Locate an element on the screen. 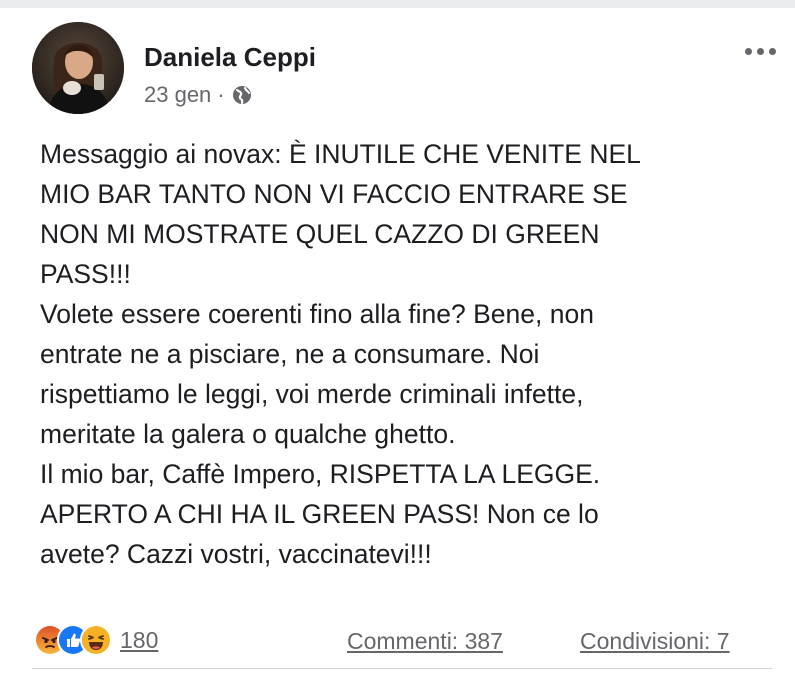 This screenshot has width=795, height=686. post-text-line: avete? Cazzi vostri, vaccinatevi!!! is located at coordinates (236, 554).